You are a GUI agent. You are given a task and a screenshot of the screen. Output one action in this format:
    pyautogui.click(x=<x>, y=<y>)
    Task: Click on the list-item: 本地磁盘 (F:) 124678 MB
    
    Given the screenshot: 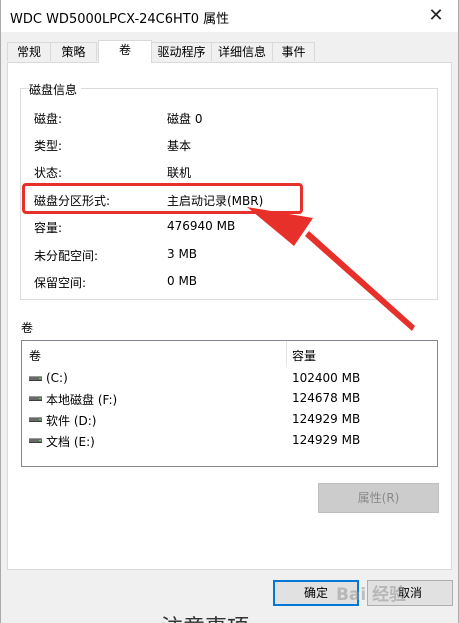 What is the action you would take?
    pyautogui.click(x=229, y=399)
    